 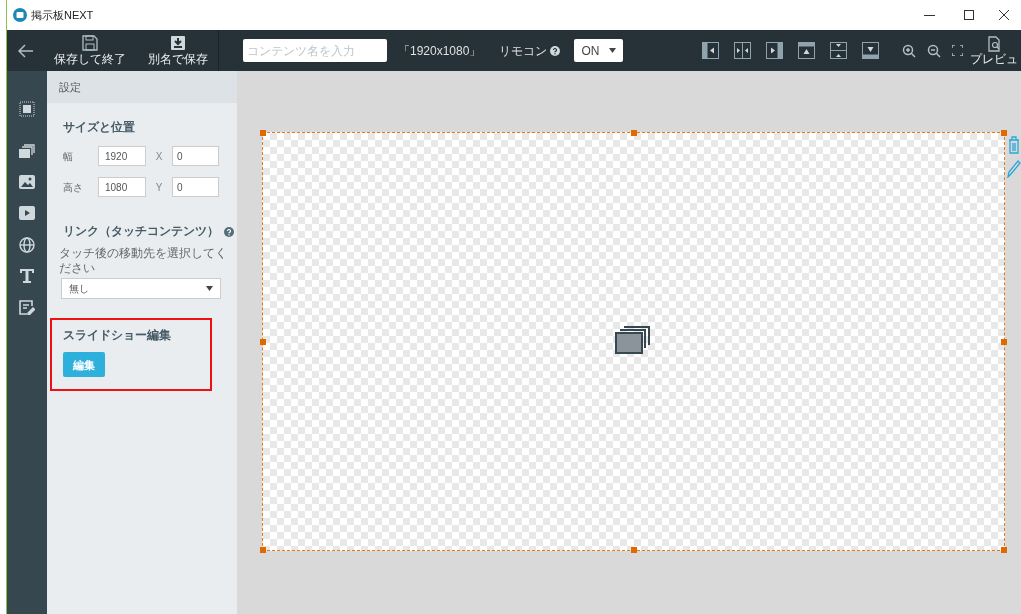 What do you see at coordinates (742, 50) in the screenshot?
I see `align-center-icon` at bounding box center [742, 50].